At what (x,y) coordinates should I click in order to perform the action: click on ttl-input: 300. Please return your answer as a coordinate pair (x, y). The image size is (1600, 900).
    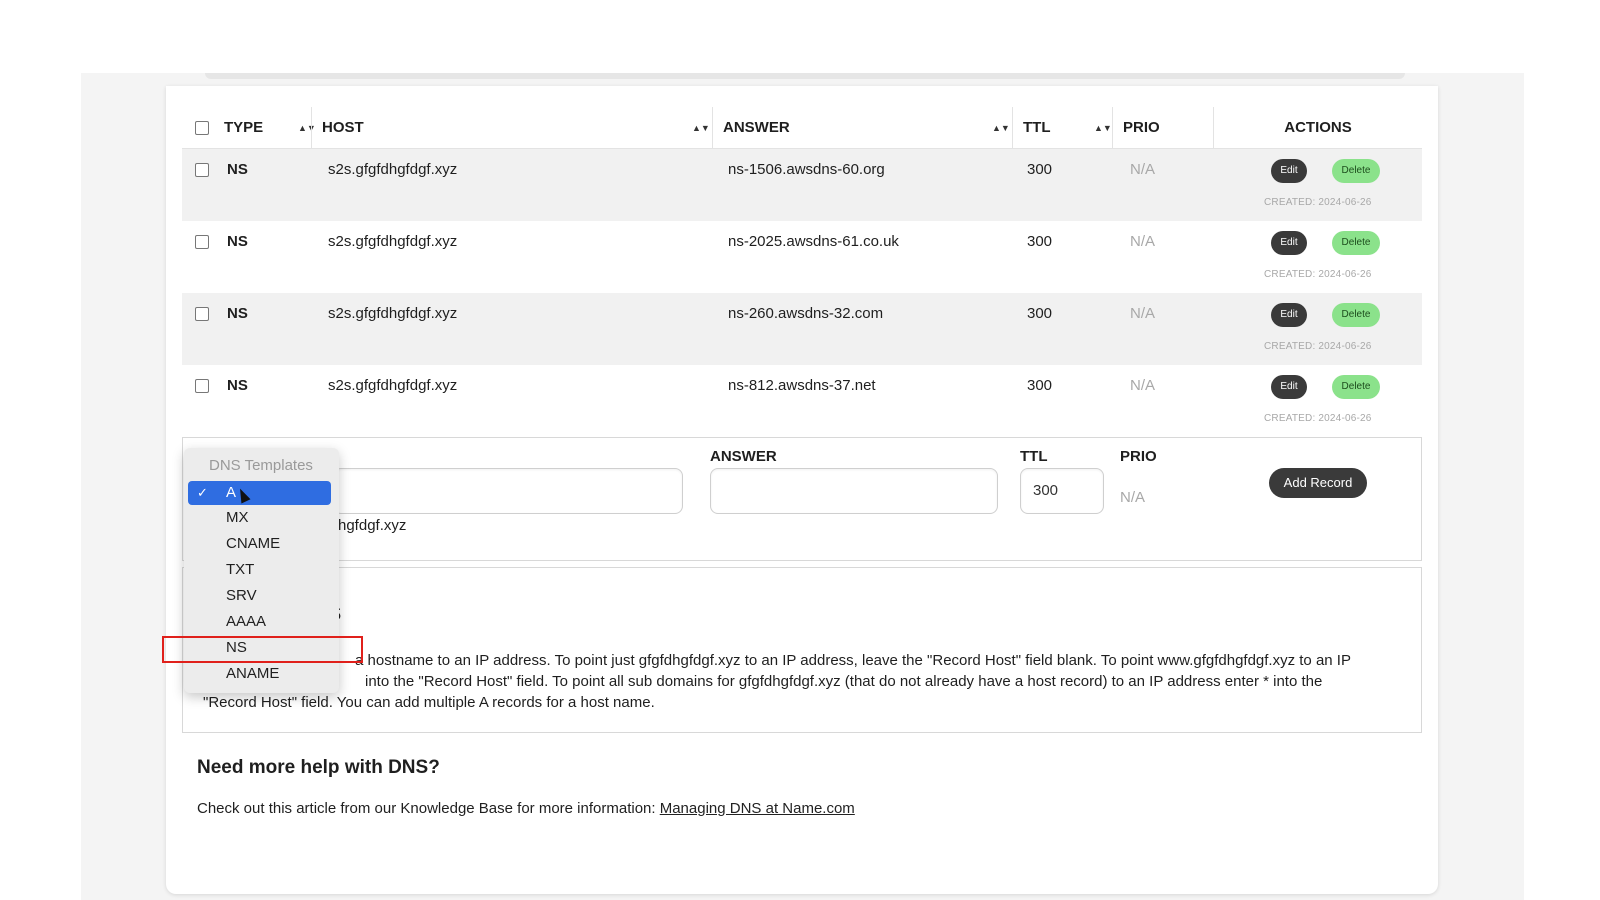
    Looking at the image, I should click on (1062, 491).